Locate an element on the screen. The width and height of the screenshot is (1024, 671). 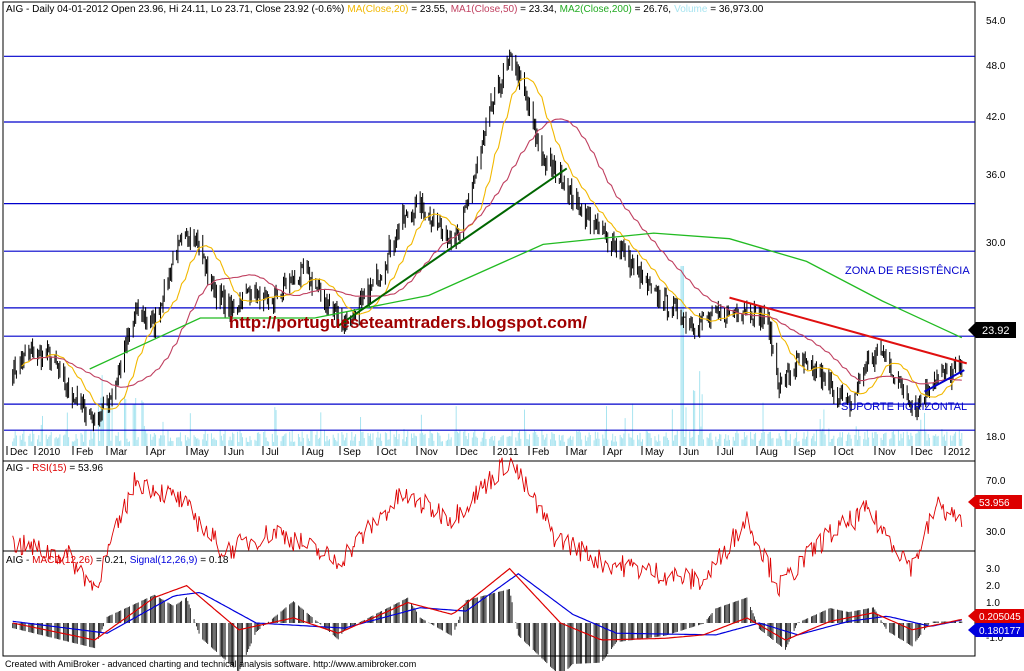
ma200-label: MA2(Close,200) is located at coordinates (596, 9).